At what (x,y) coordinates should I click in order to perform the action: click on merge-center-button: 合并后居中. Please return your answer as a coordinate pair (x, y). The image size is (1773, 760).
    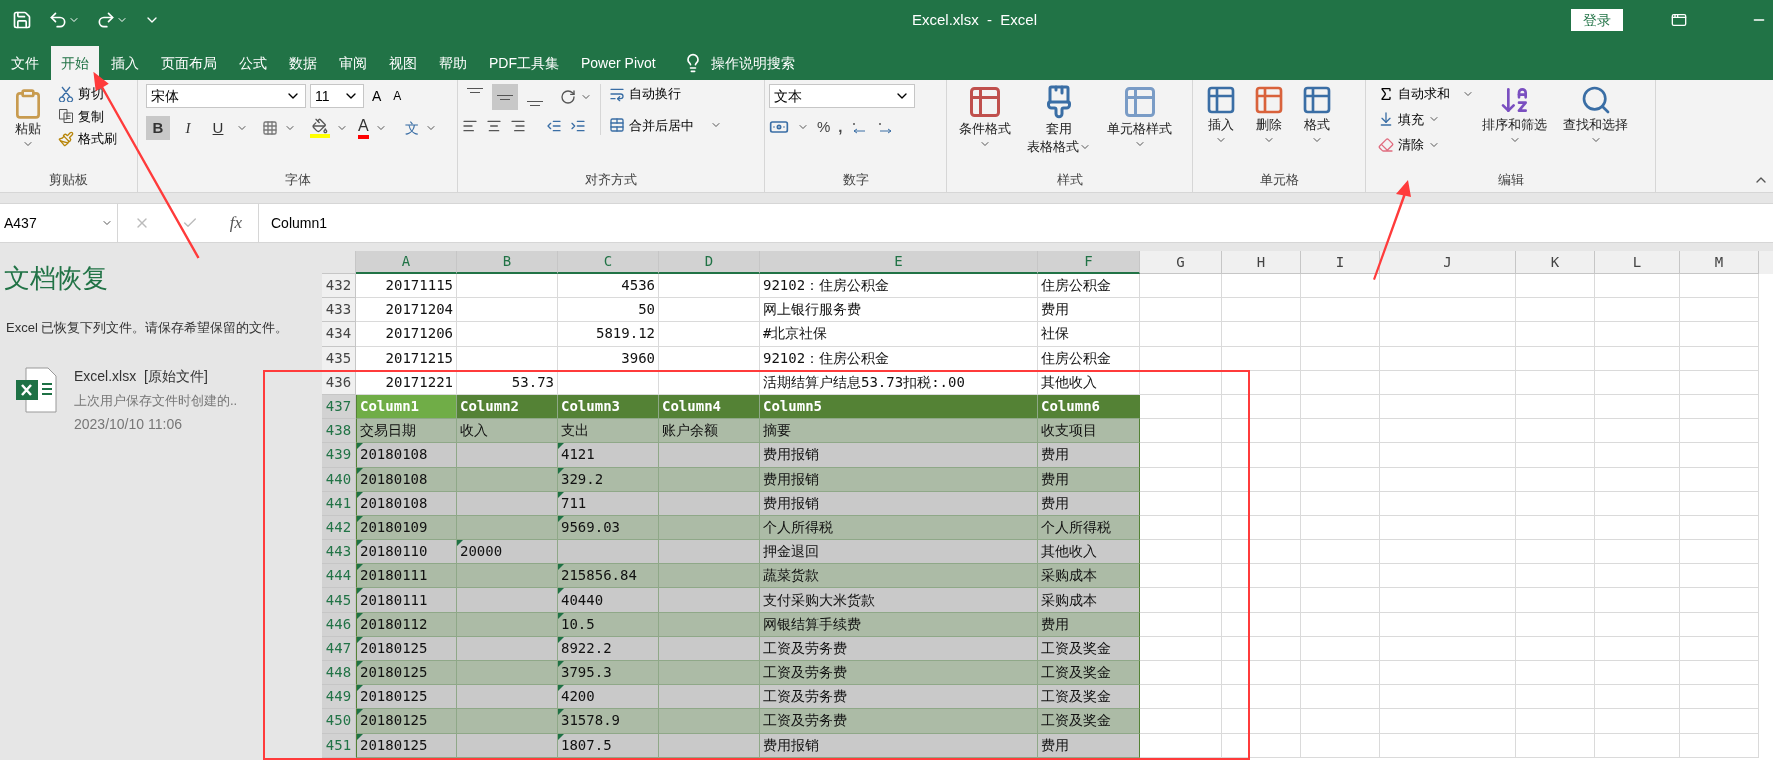
    Looking at the image, I should click on (665, 125).